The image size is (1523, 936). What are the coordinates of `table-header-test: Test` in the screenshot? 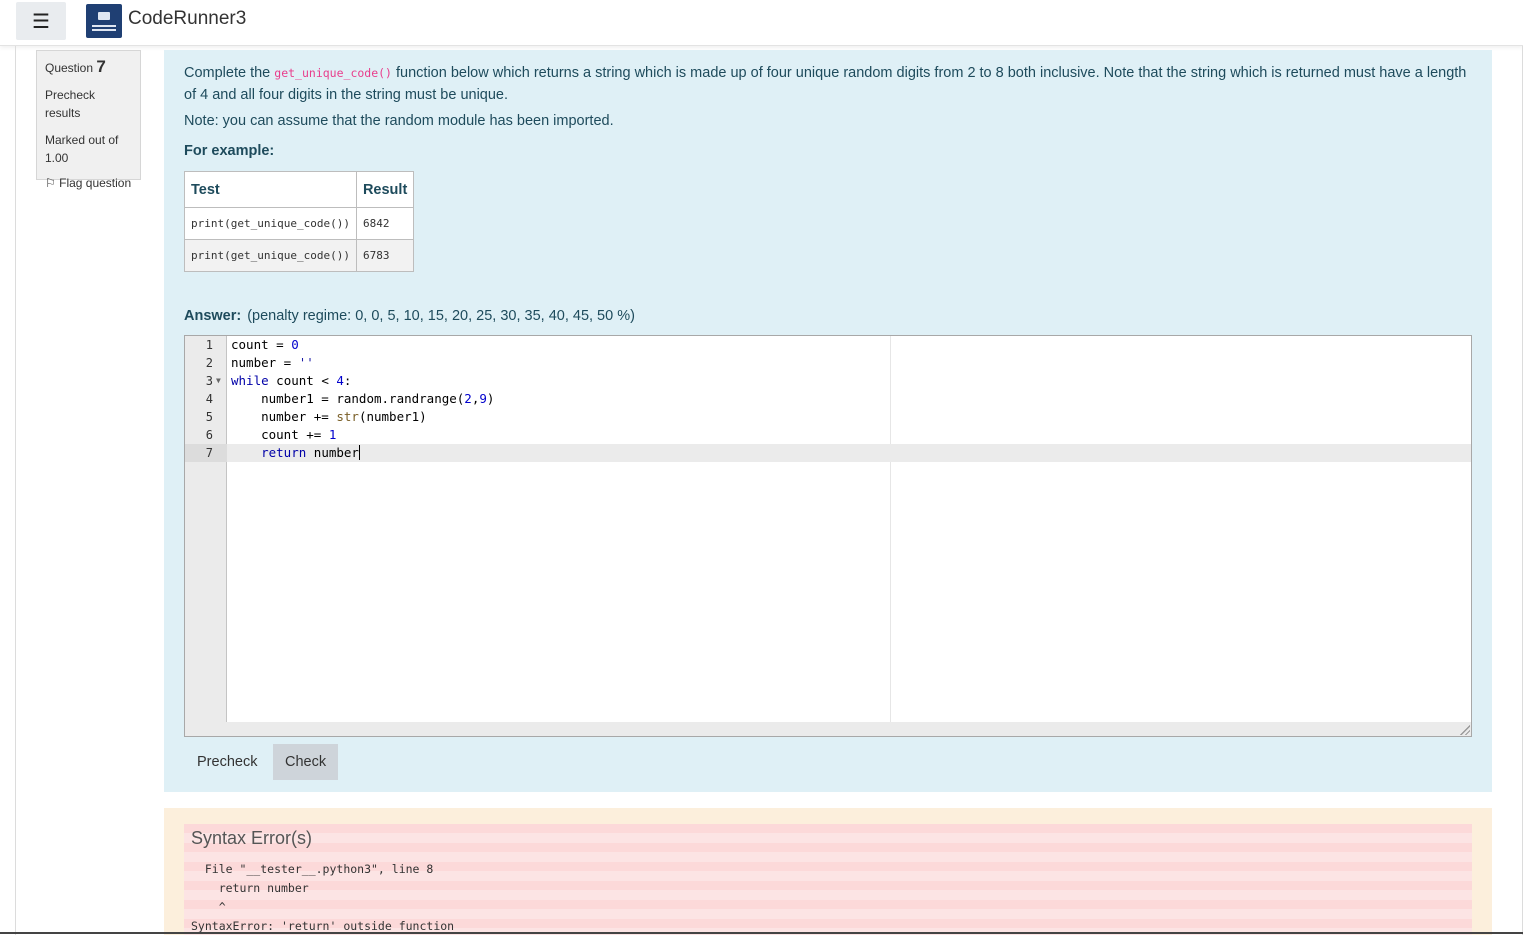 It's located at (270, 189).